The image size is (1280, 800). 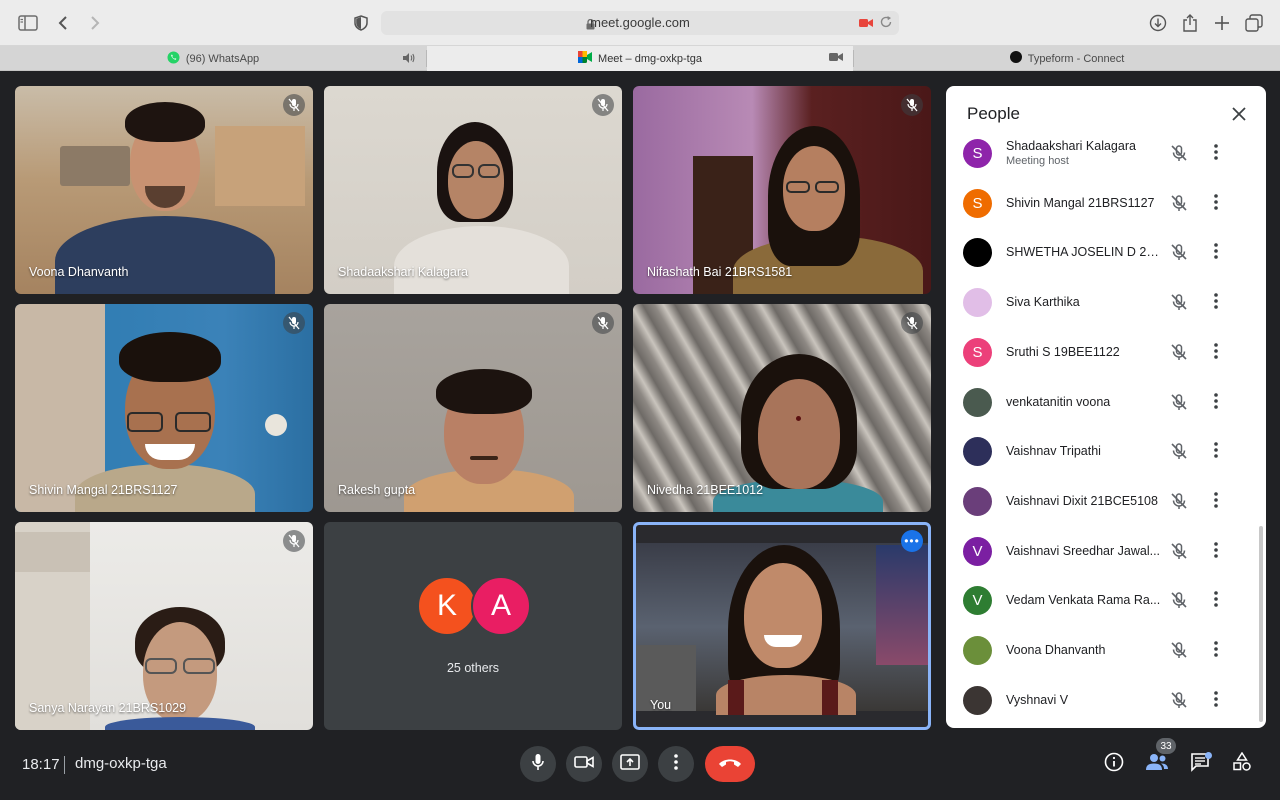 I want to click on present-screen-button, so click(x=630, y=764).